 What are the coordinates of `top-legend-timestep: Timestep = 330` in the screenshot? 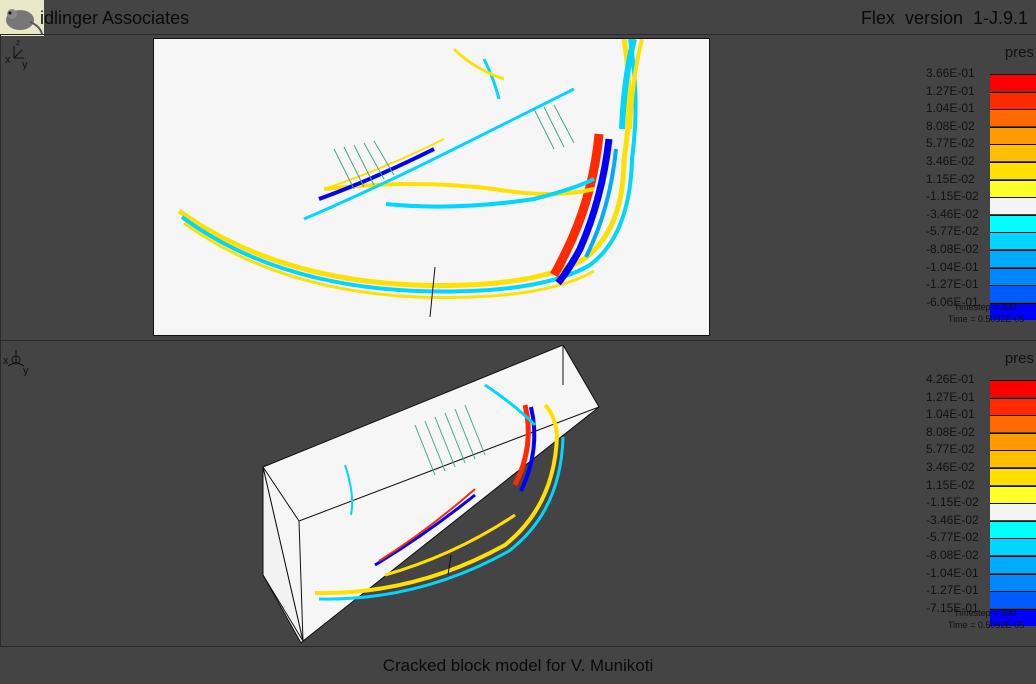 It's located at (985, 307).